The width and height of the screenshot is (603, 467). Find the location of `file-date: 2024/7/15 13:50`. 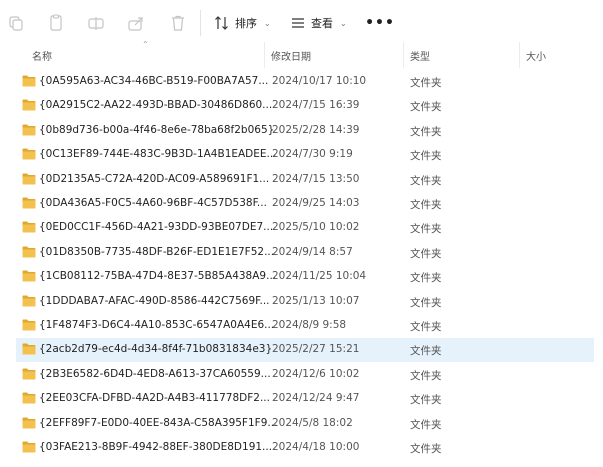

file-date: 2024/7/15 13:50 is located at coordinates (316, 178).